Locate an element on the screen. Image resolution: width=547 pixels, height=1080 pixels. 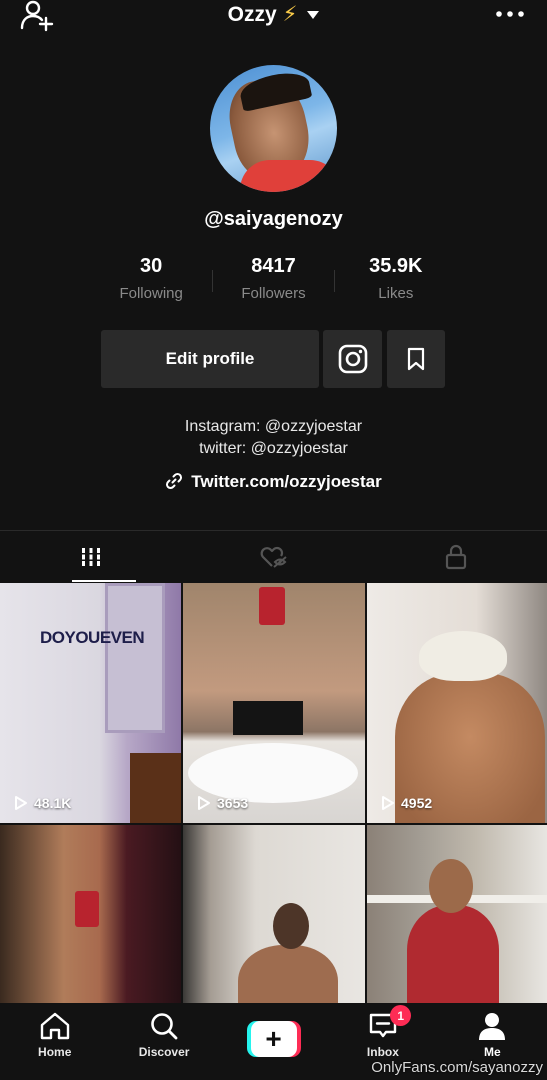
profile-stats: 30 Following 8417 Followers 35.9K Likes is located at coordinates (273, 283).